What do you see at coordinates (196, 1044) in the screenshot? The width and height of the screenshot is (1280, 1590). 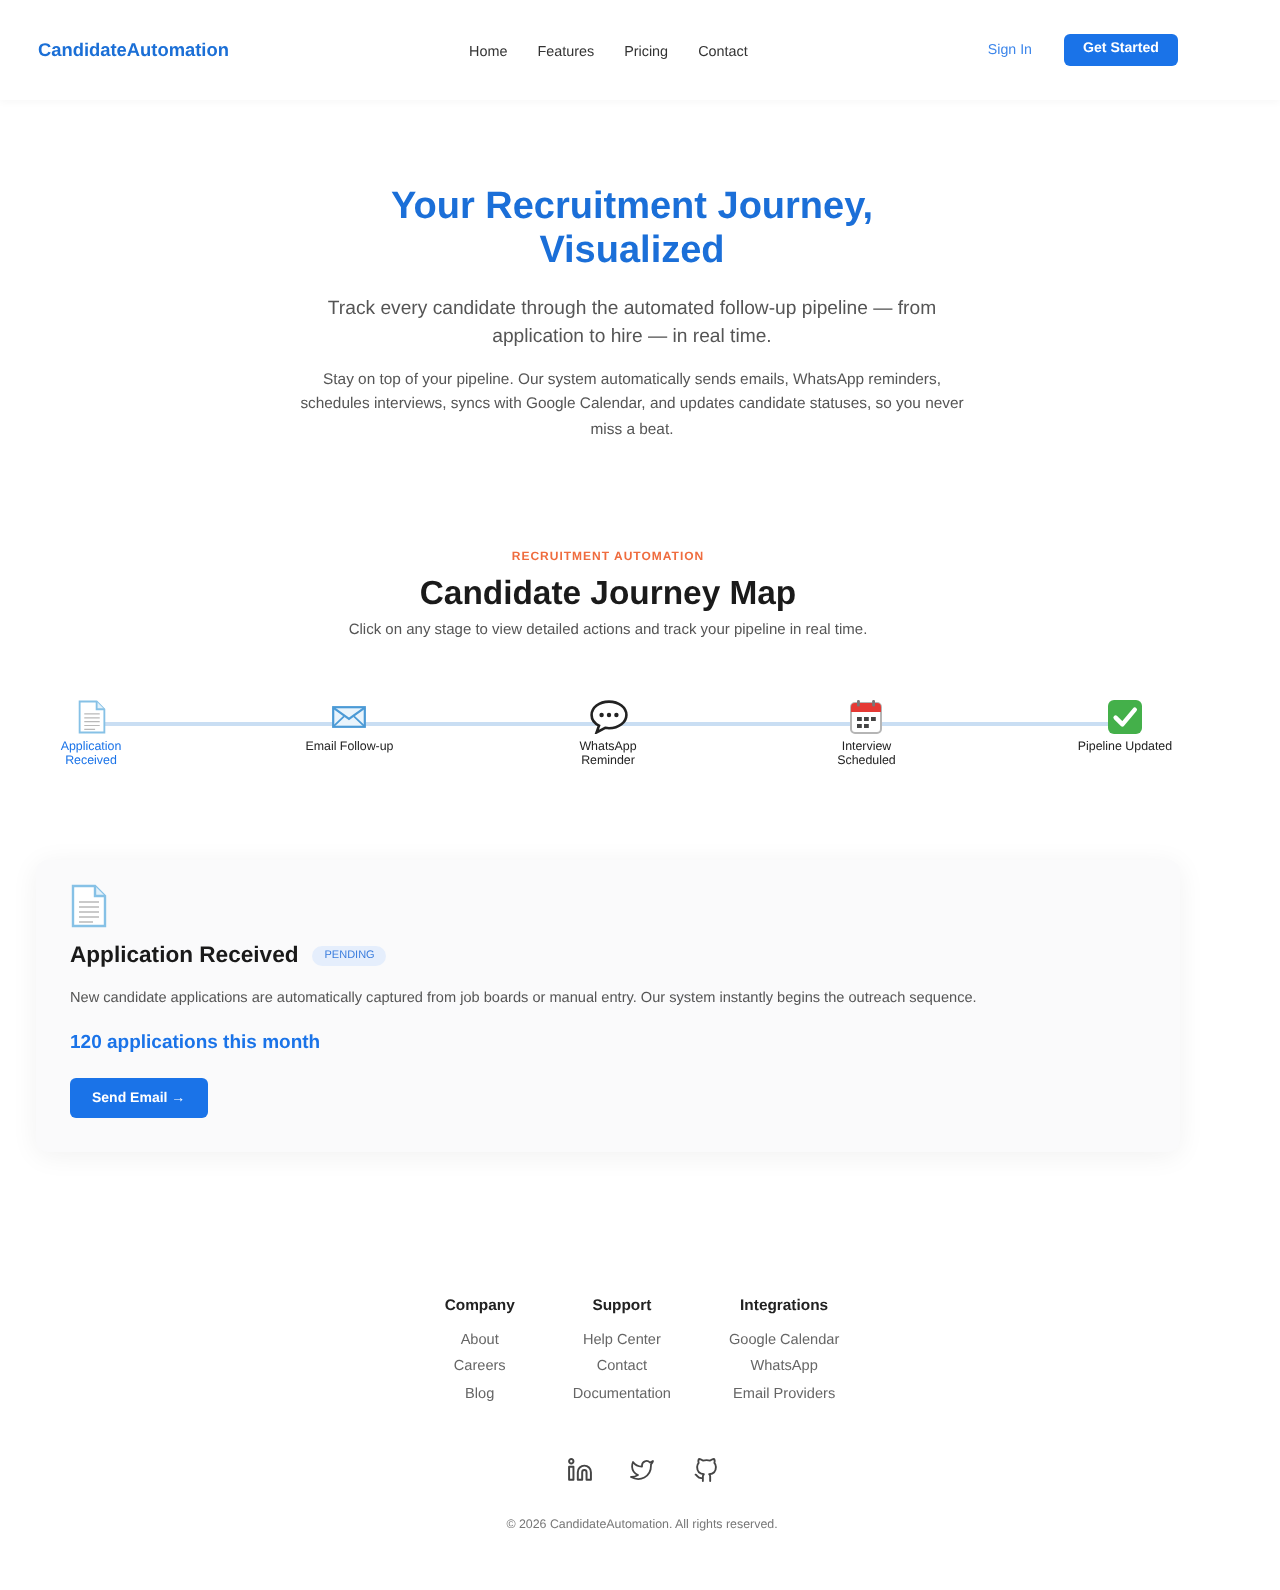 I see `detail-stat: 120 applications this month` at bounding box center [196, 1044].